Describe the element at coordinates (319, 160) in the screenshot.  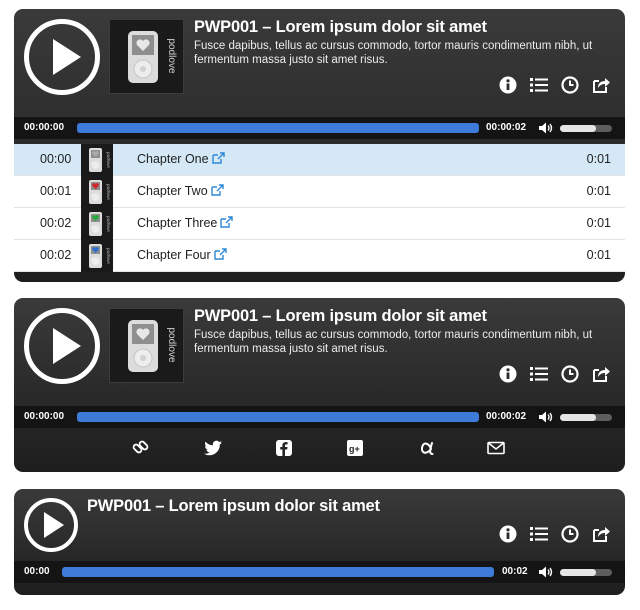
I see `chapter-row: 00:00 podlove Chapter One 0:01` at that location.